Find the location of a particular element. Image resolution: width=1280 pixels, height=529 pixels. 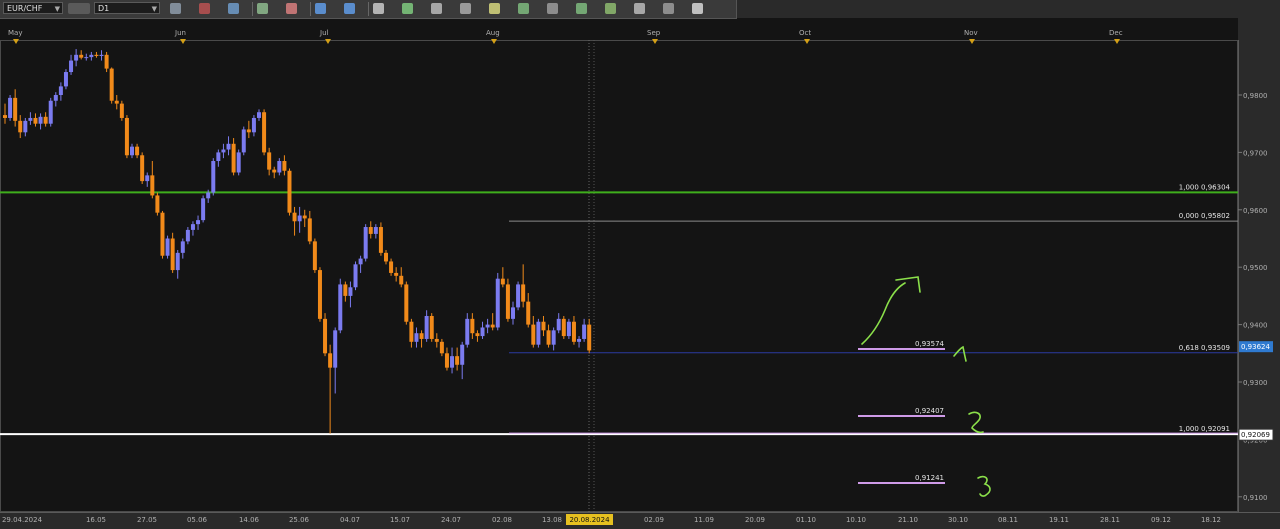

text-icon is located at coordinates (436, 8).